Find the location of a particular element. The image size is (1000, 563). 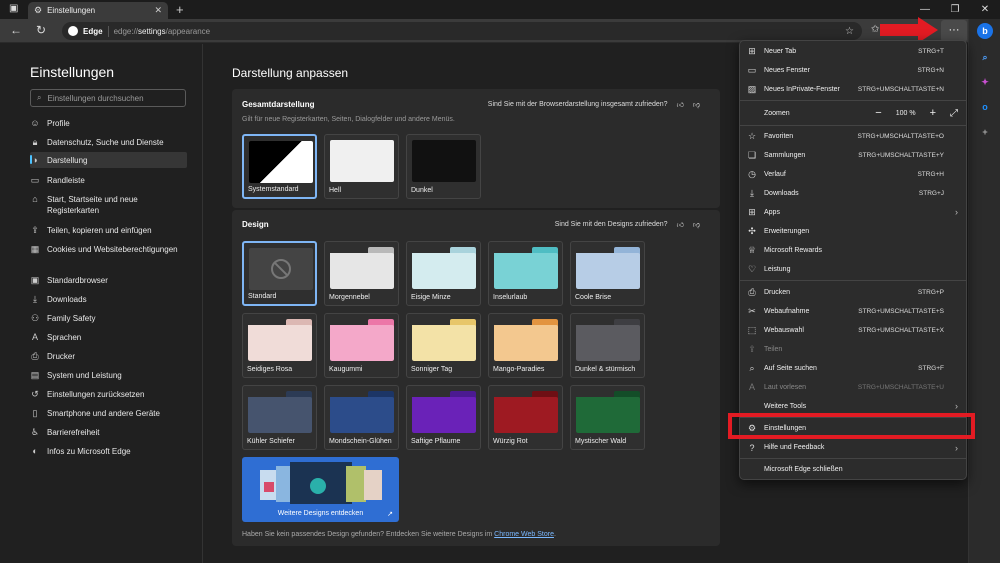

theme-tile: Sonniger Tag is located at coordinates (443, 345).